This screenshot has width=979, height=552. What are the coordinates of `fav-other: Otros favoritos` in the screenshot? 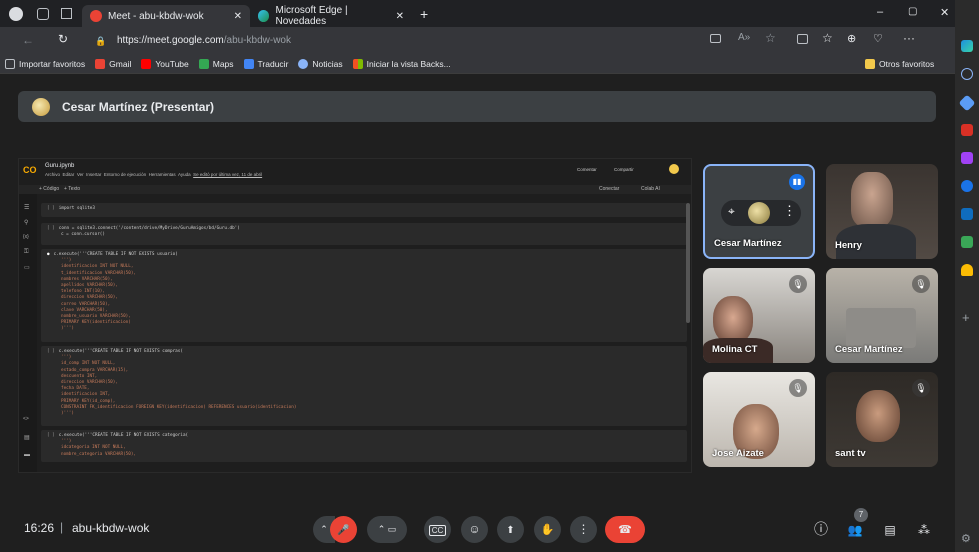 It's located at (899, 64).